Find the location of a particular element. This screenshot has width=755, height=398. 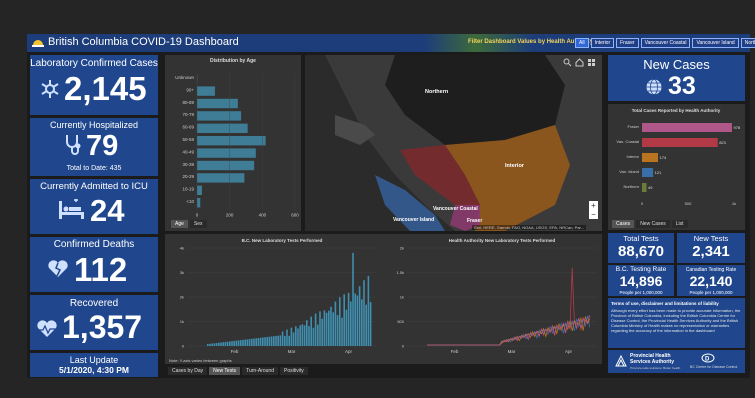

filter-interior-button: Interior is located at coordinates (602, 43).